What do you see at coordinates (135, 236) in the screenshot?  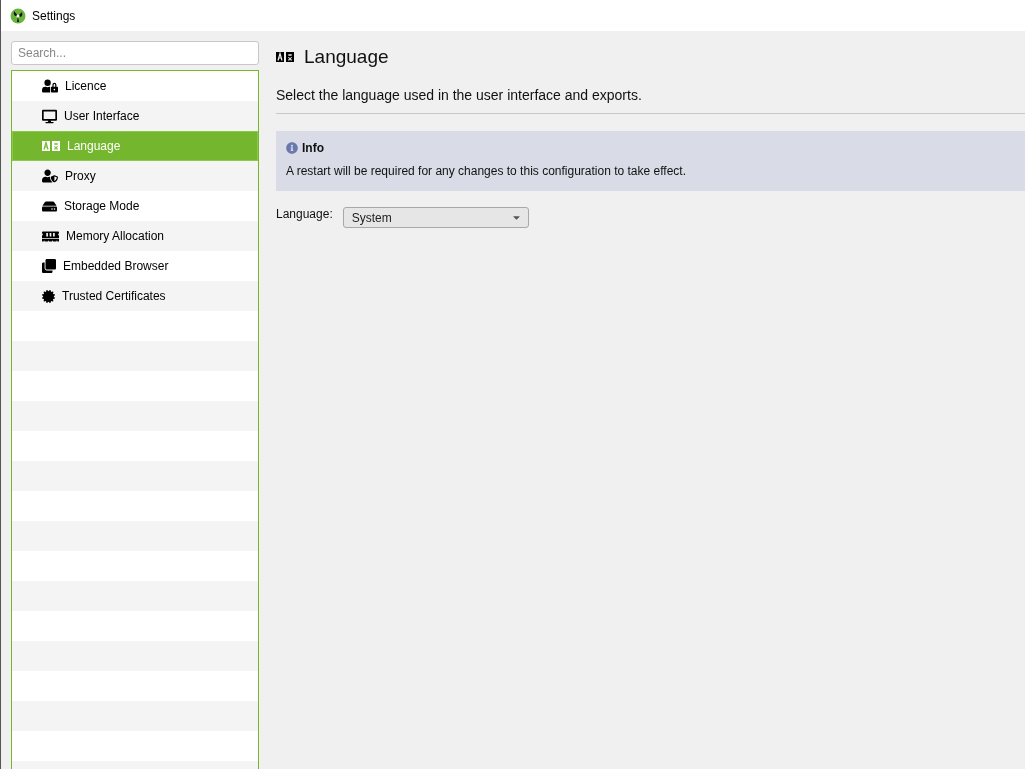 I see `sidebar-item: Memory Allocation` at bounding box center [135, 236].